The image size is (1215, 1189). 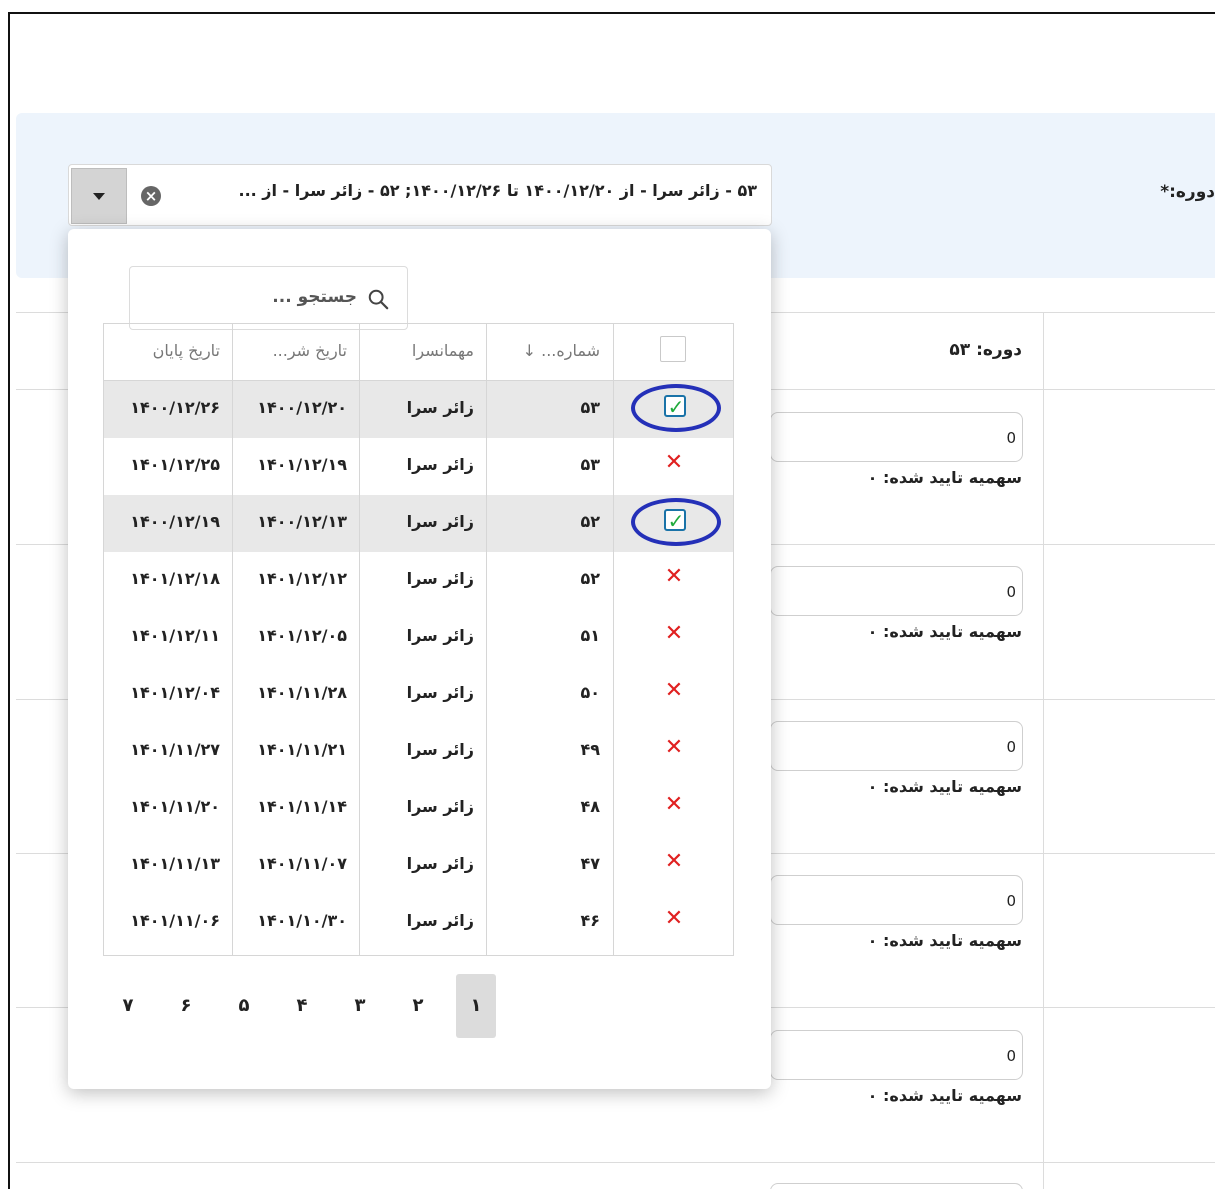 I want to click on pagination: ۱۲۳۴۵۶۷, so click(x=313, y=1006).